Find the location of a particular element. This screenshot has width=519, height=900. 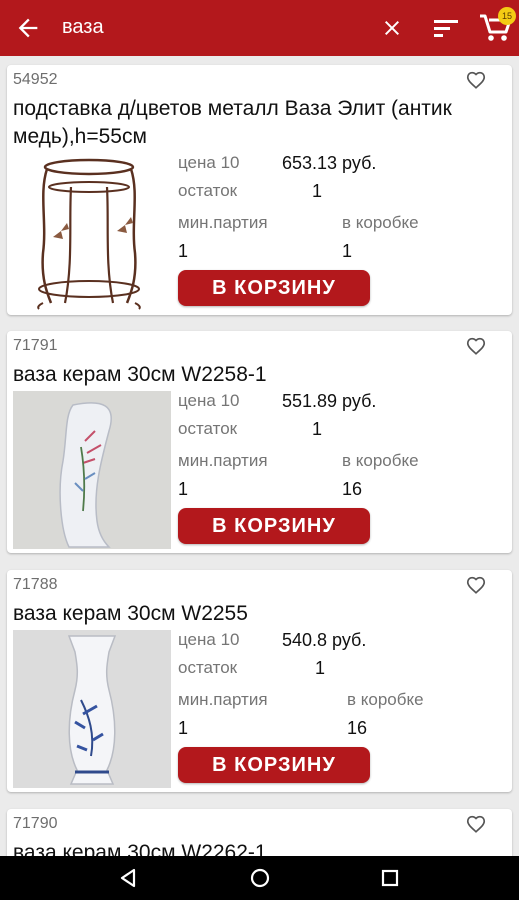

product-code: 54952 is located at coordinates (35, 79).